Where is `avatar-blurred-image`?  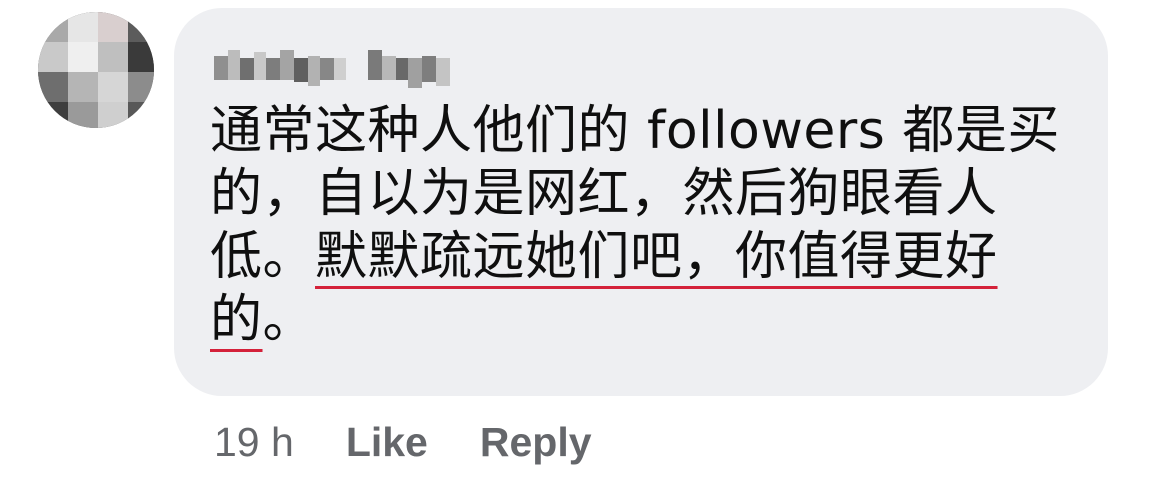
avatar-blurred-image is located at coordinates (96, 70).